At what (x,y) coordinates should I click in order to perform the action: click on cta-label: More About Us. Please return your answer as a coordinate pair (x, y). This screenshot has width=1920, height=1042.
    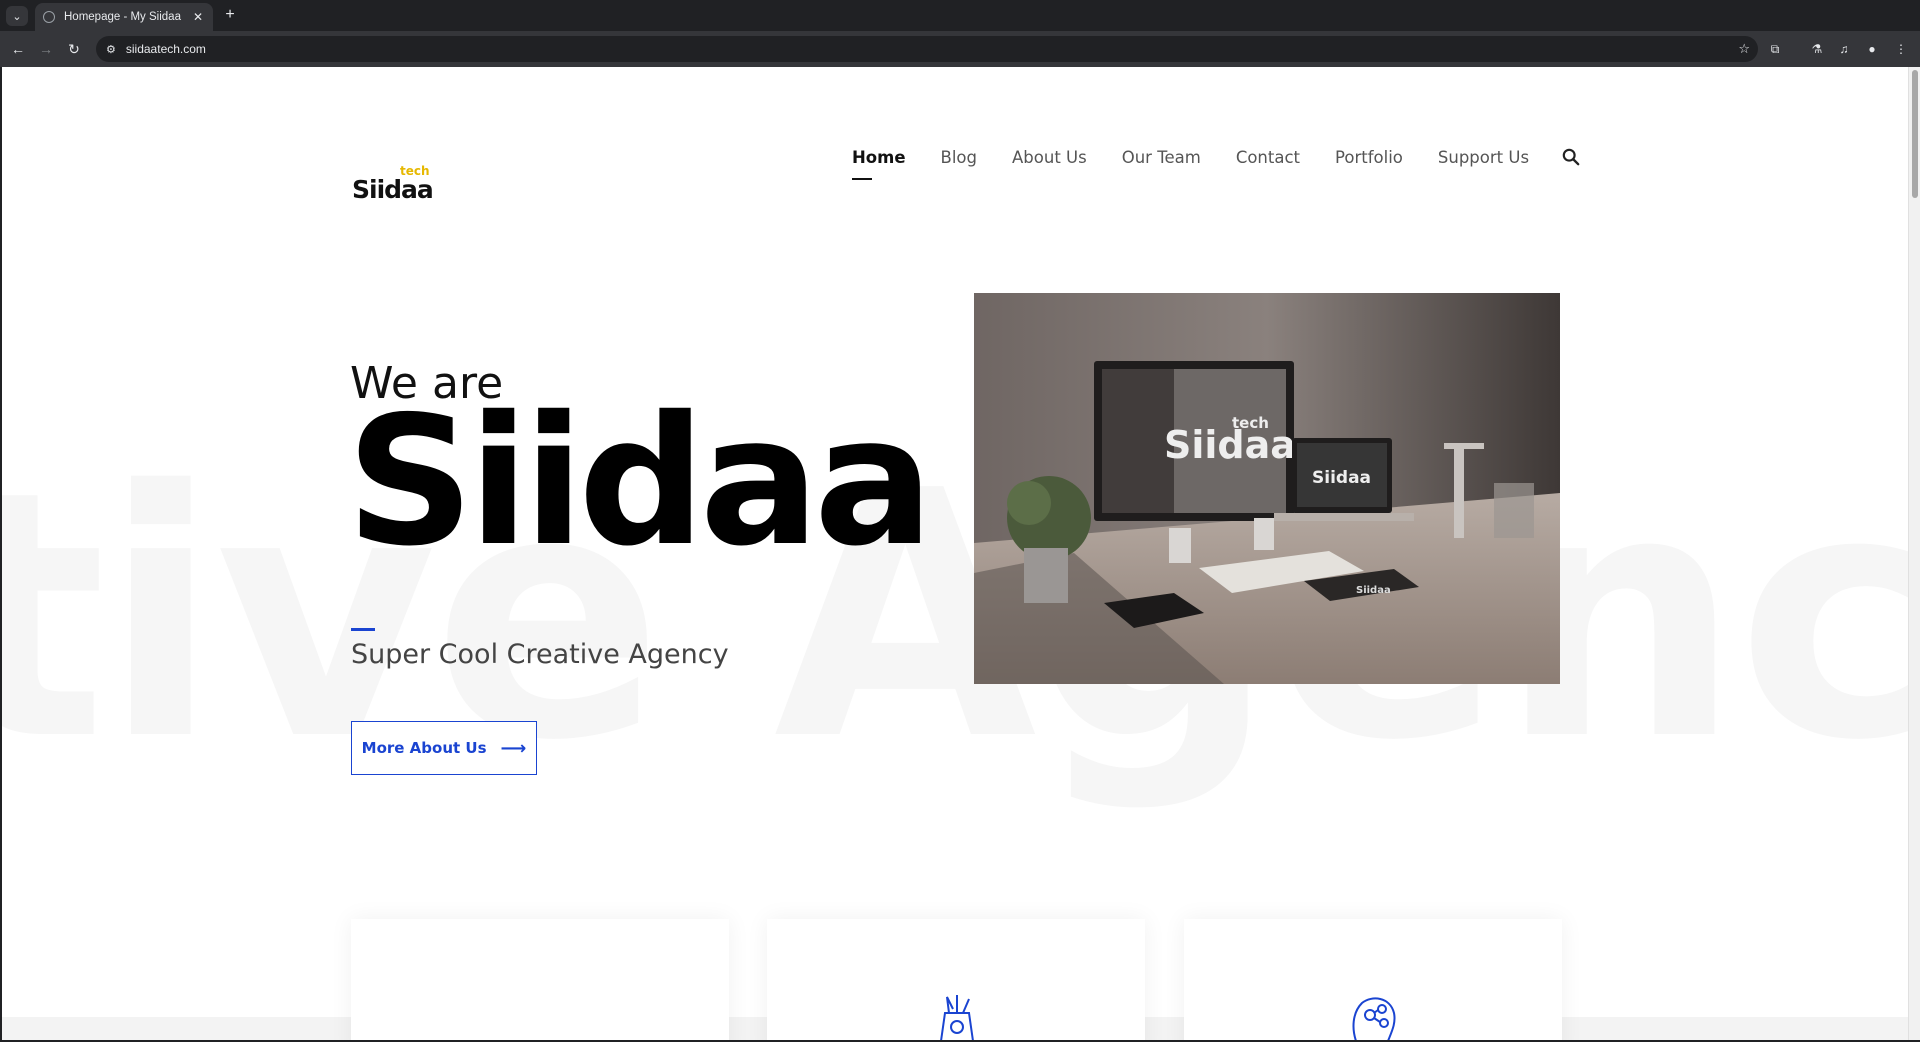
    Looking at the image, I should click on (424, 748).